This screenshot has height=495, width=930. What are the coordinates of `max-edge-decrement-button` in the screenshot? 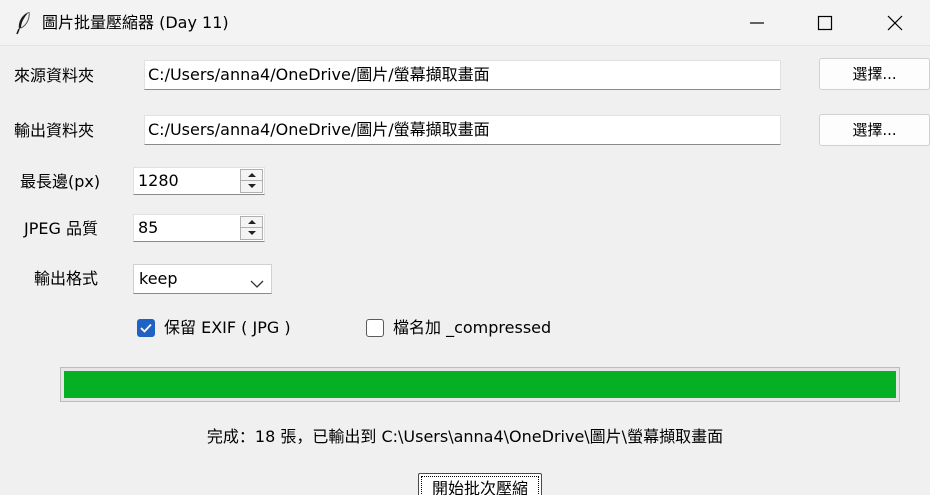 It's located at (251, 186).